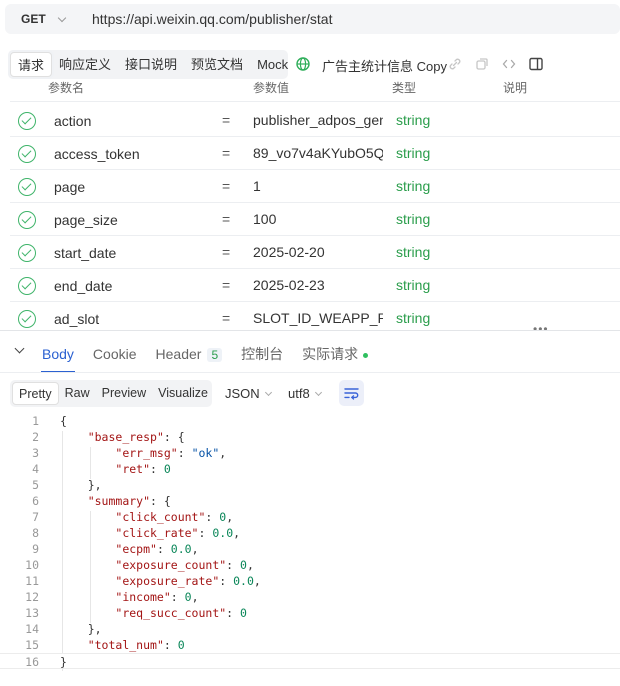 The image size is (620, 686). Describe the element at coordinates (125, 645) in the screenshot. I see `json-key: "total_num"` at that location.